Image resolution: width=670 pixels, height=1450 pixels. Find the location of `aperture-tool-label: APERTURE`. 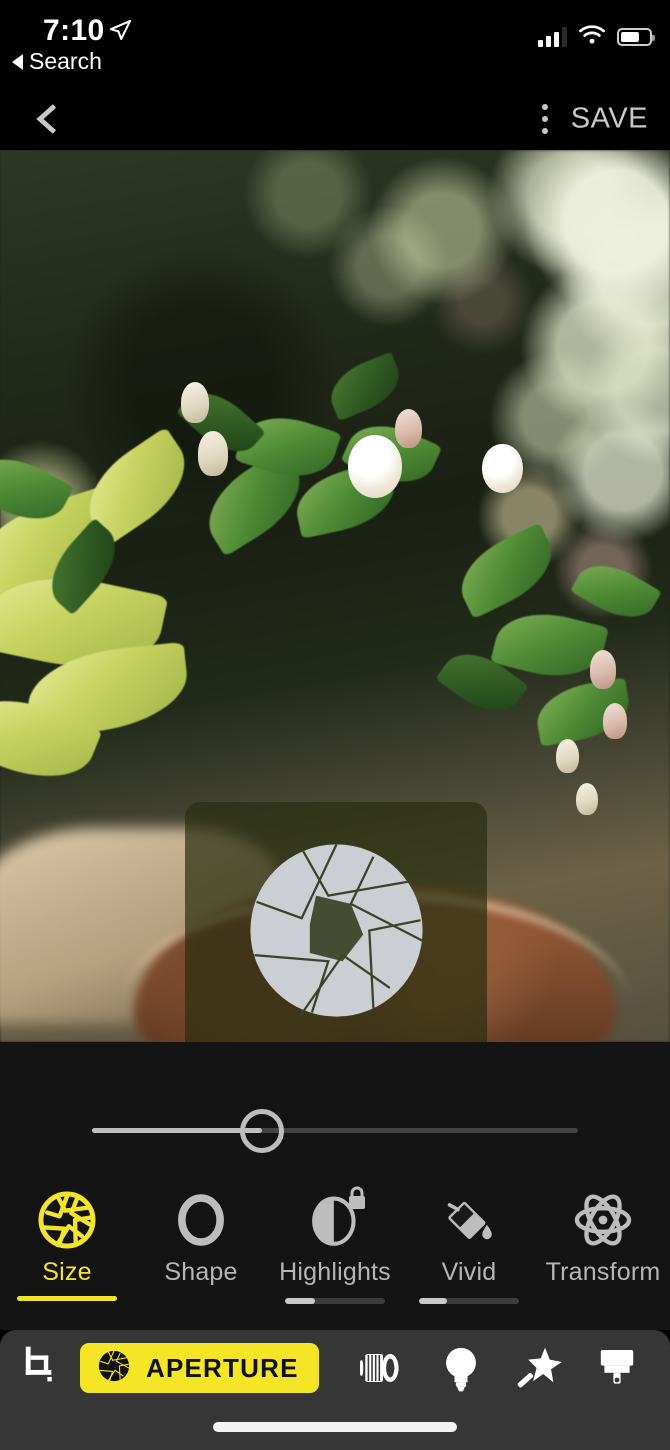

aperture-tool-label: APERTURE is located at coordinates (222, 1367).